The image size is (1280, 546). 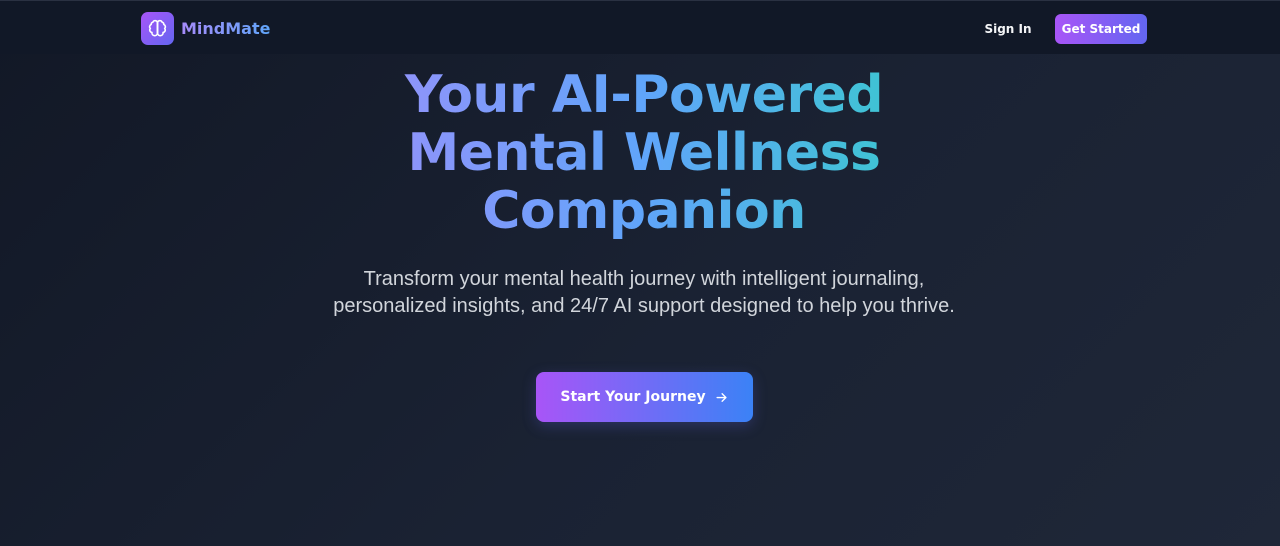 What do you see at coordinates (226, 28) in the screenshot?
I see `brand-name: MindMate` at bounding box center [226, 28].